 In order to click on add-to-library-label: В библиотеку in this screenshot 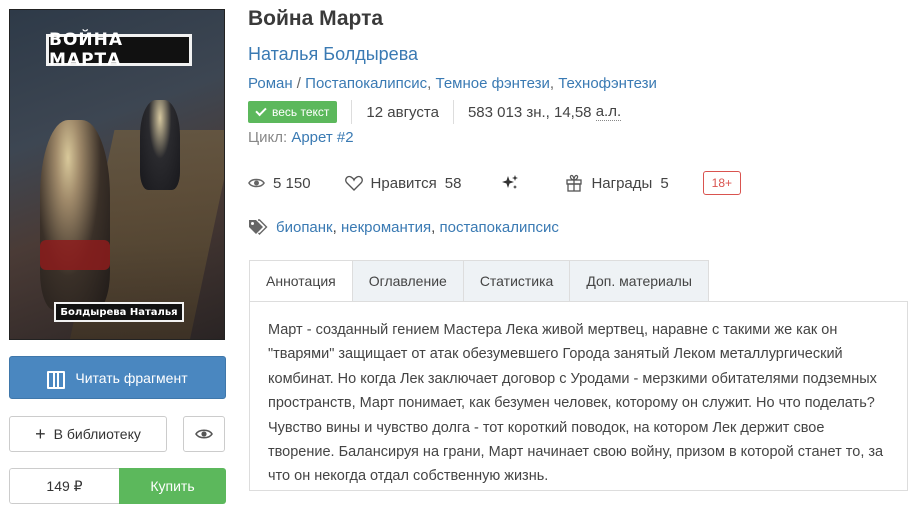, I will do `click(97, 434)`.